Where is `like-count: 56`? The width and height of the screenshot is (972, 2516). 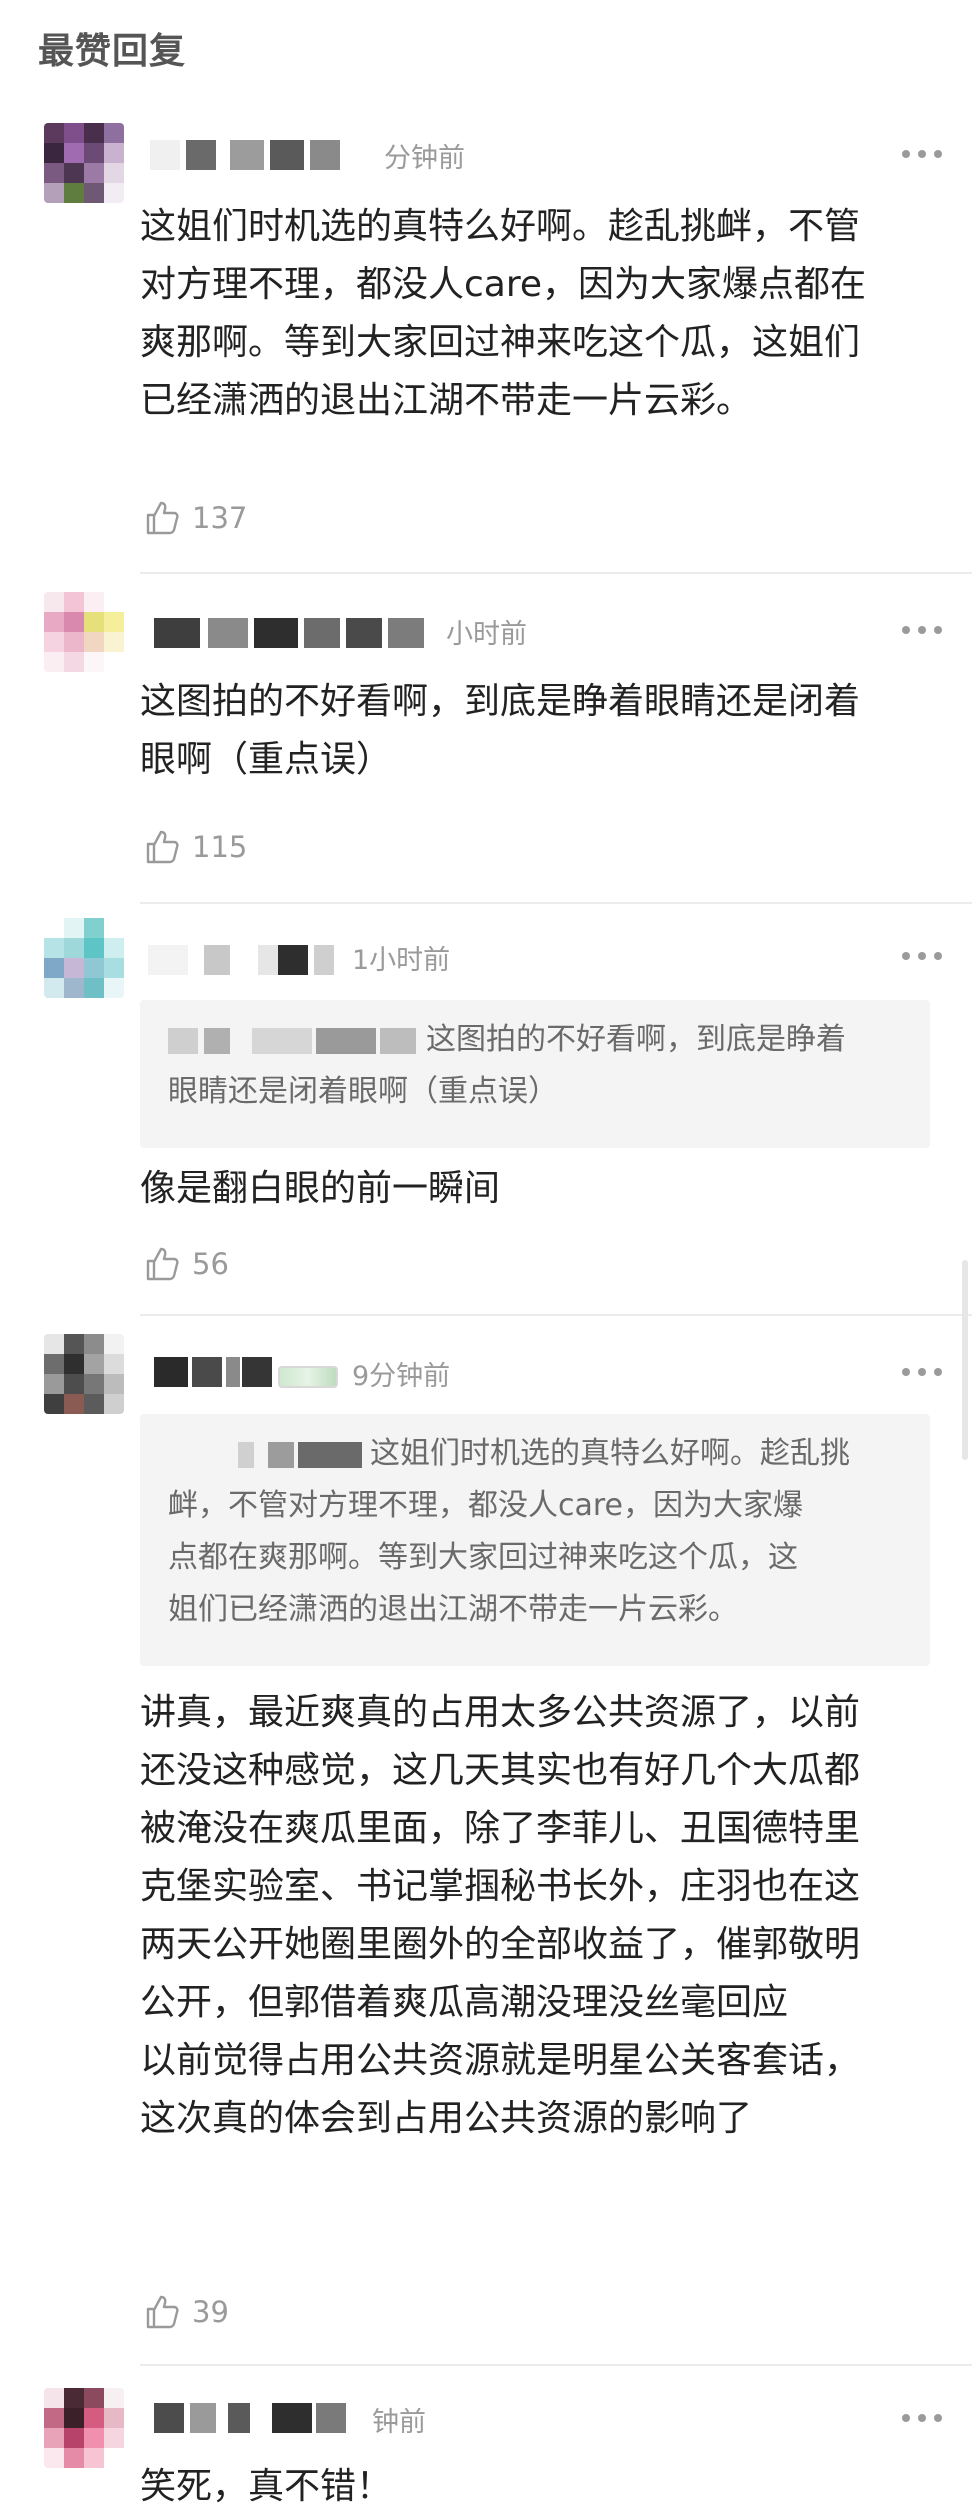
like-count: 56 is located at coordinates (210, 1264).